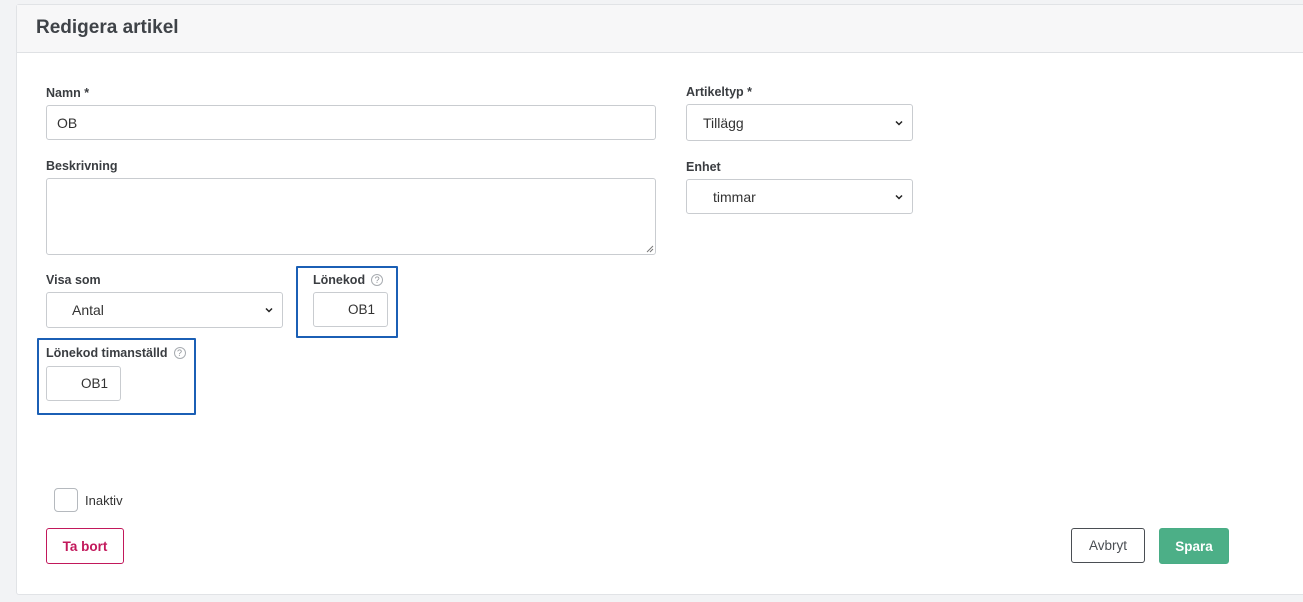 The height and width of the screenshot is (602, 1303). I want to click on cancel-button: Avbryt, so click(1108, 545).